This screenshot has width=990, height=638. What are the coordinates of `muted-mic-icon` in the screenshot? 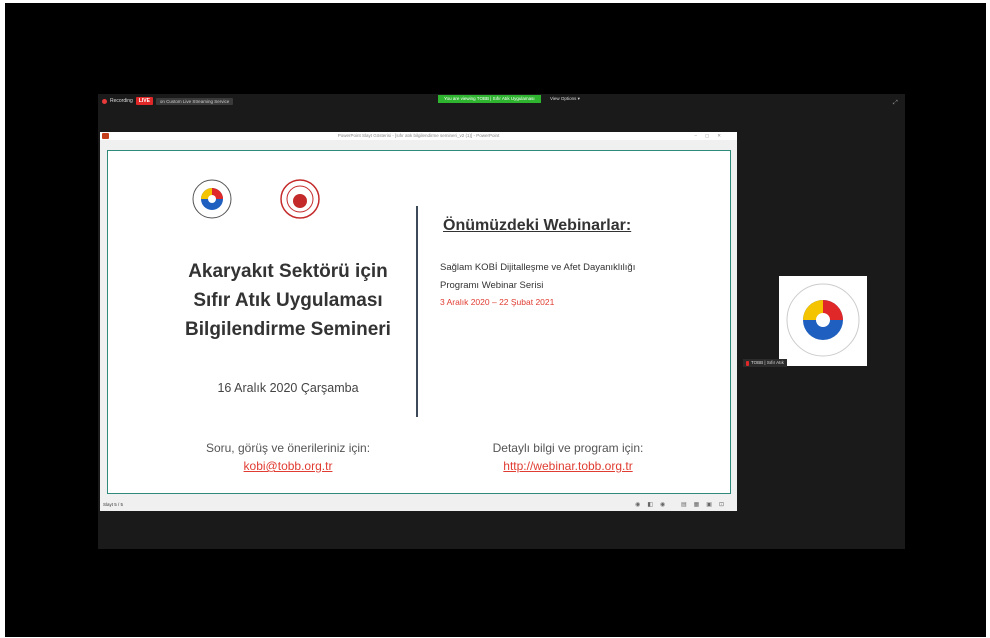 It's located at (747, 363).